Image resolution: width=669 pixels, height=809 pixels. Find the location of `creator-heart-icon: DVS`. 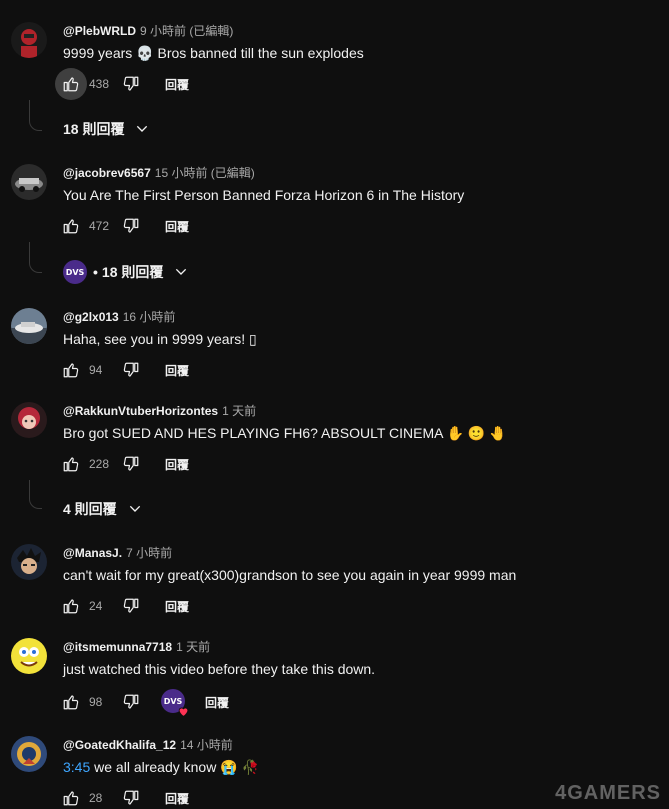

creator-heart-icon: DVS is located at coordinates (175, 703).